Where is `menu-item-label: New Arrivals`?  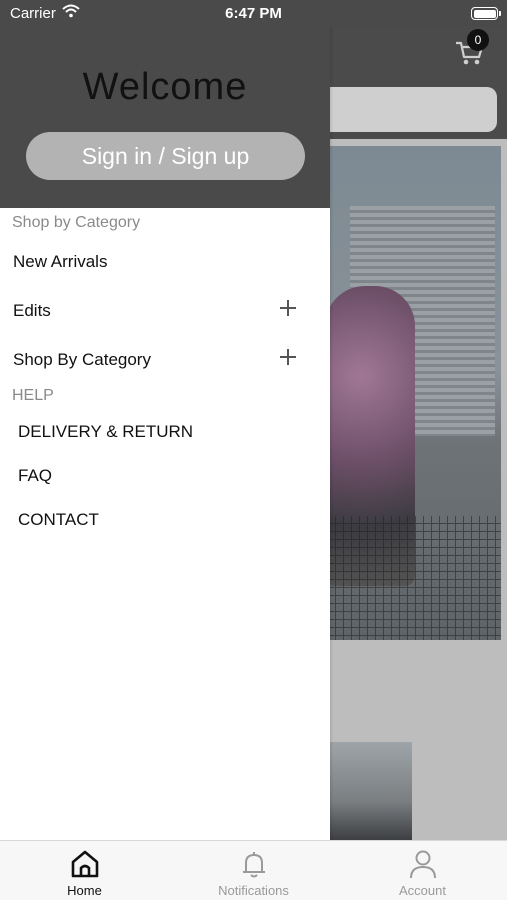 menu-item-label: New Arrivals is located at coordinates (60, 261).